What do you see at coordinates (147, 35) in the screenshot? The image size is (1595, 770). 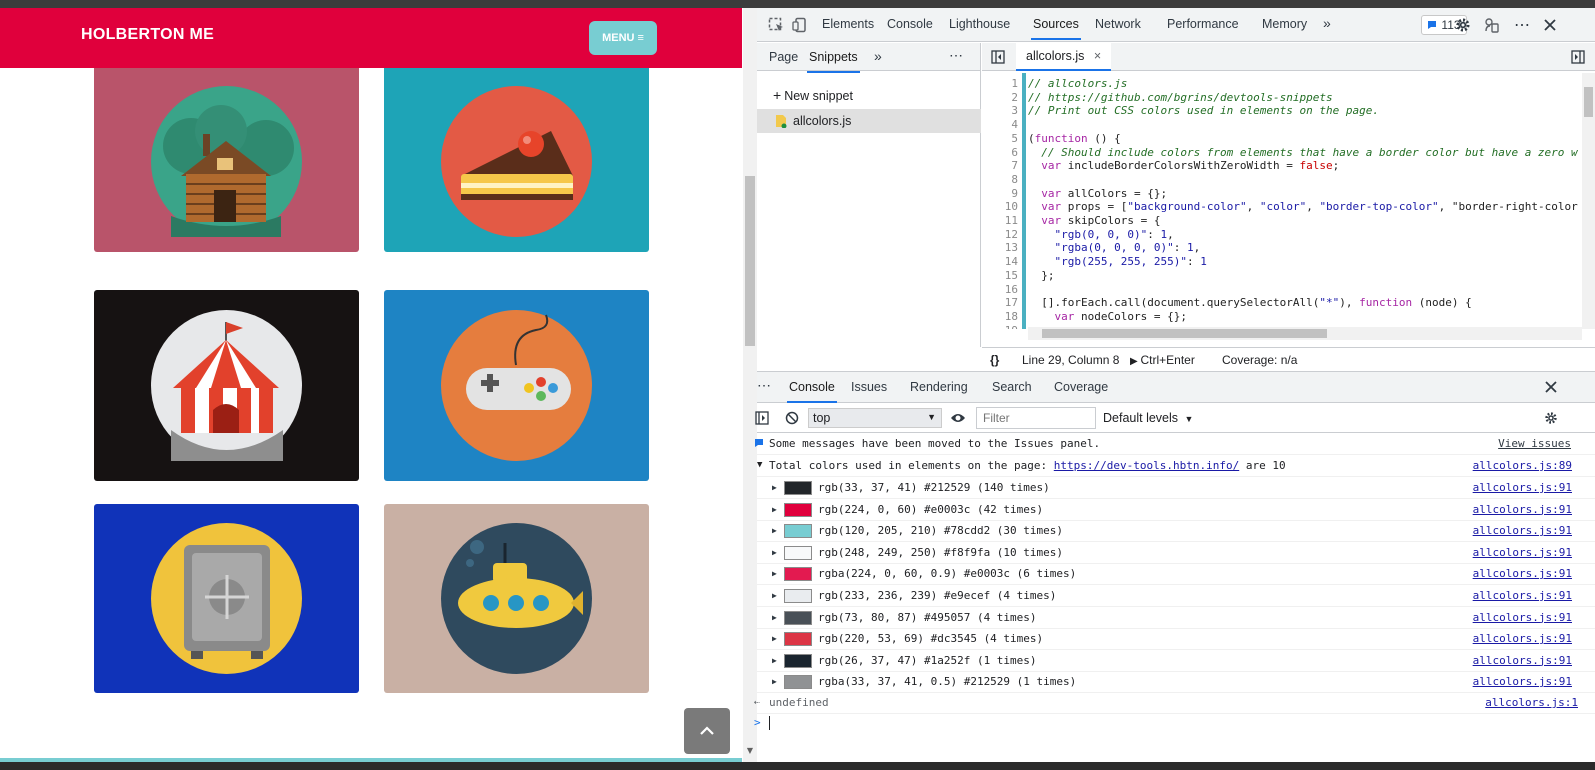 I see `site-title: HOLBERTON ME` at bounding box center [147, 35].